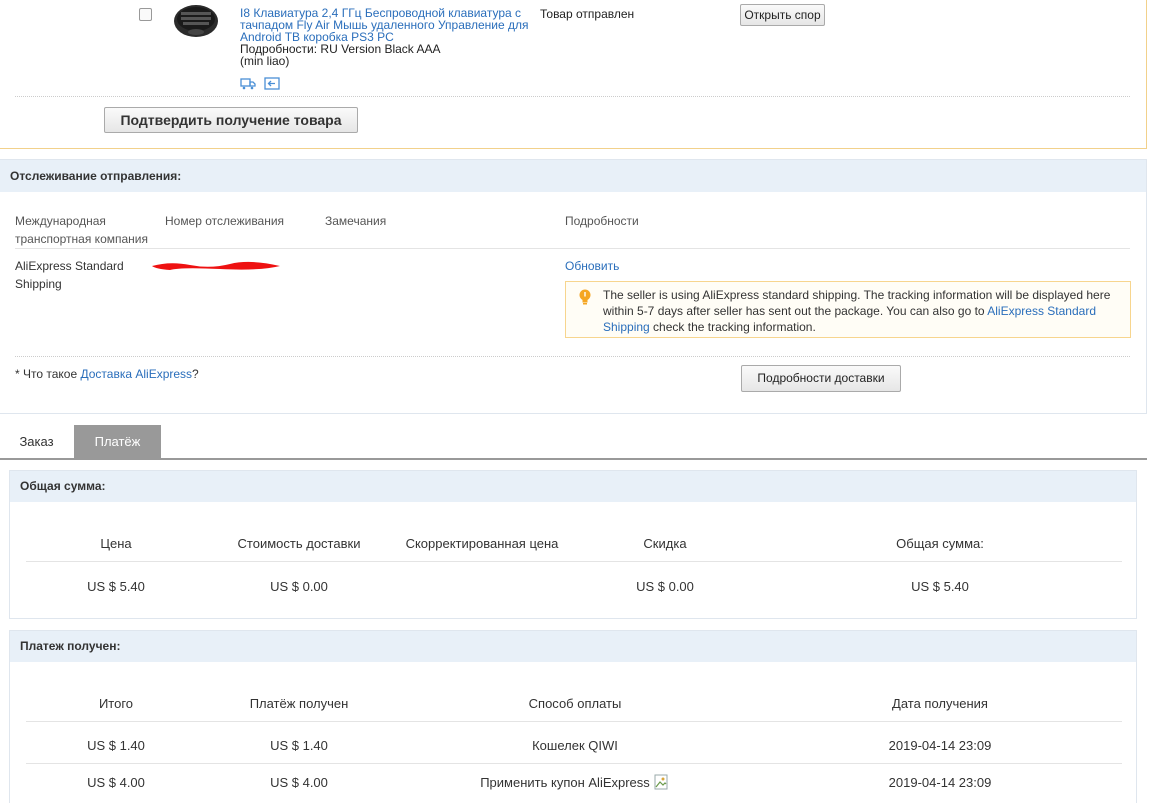 The height and width of the screenshot is (803, 1155). Describe the element at coordinates (299, 703) in the screenshot. I see `col-payment-received: Платёж получен` at that location.